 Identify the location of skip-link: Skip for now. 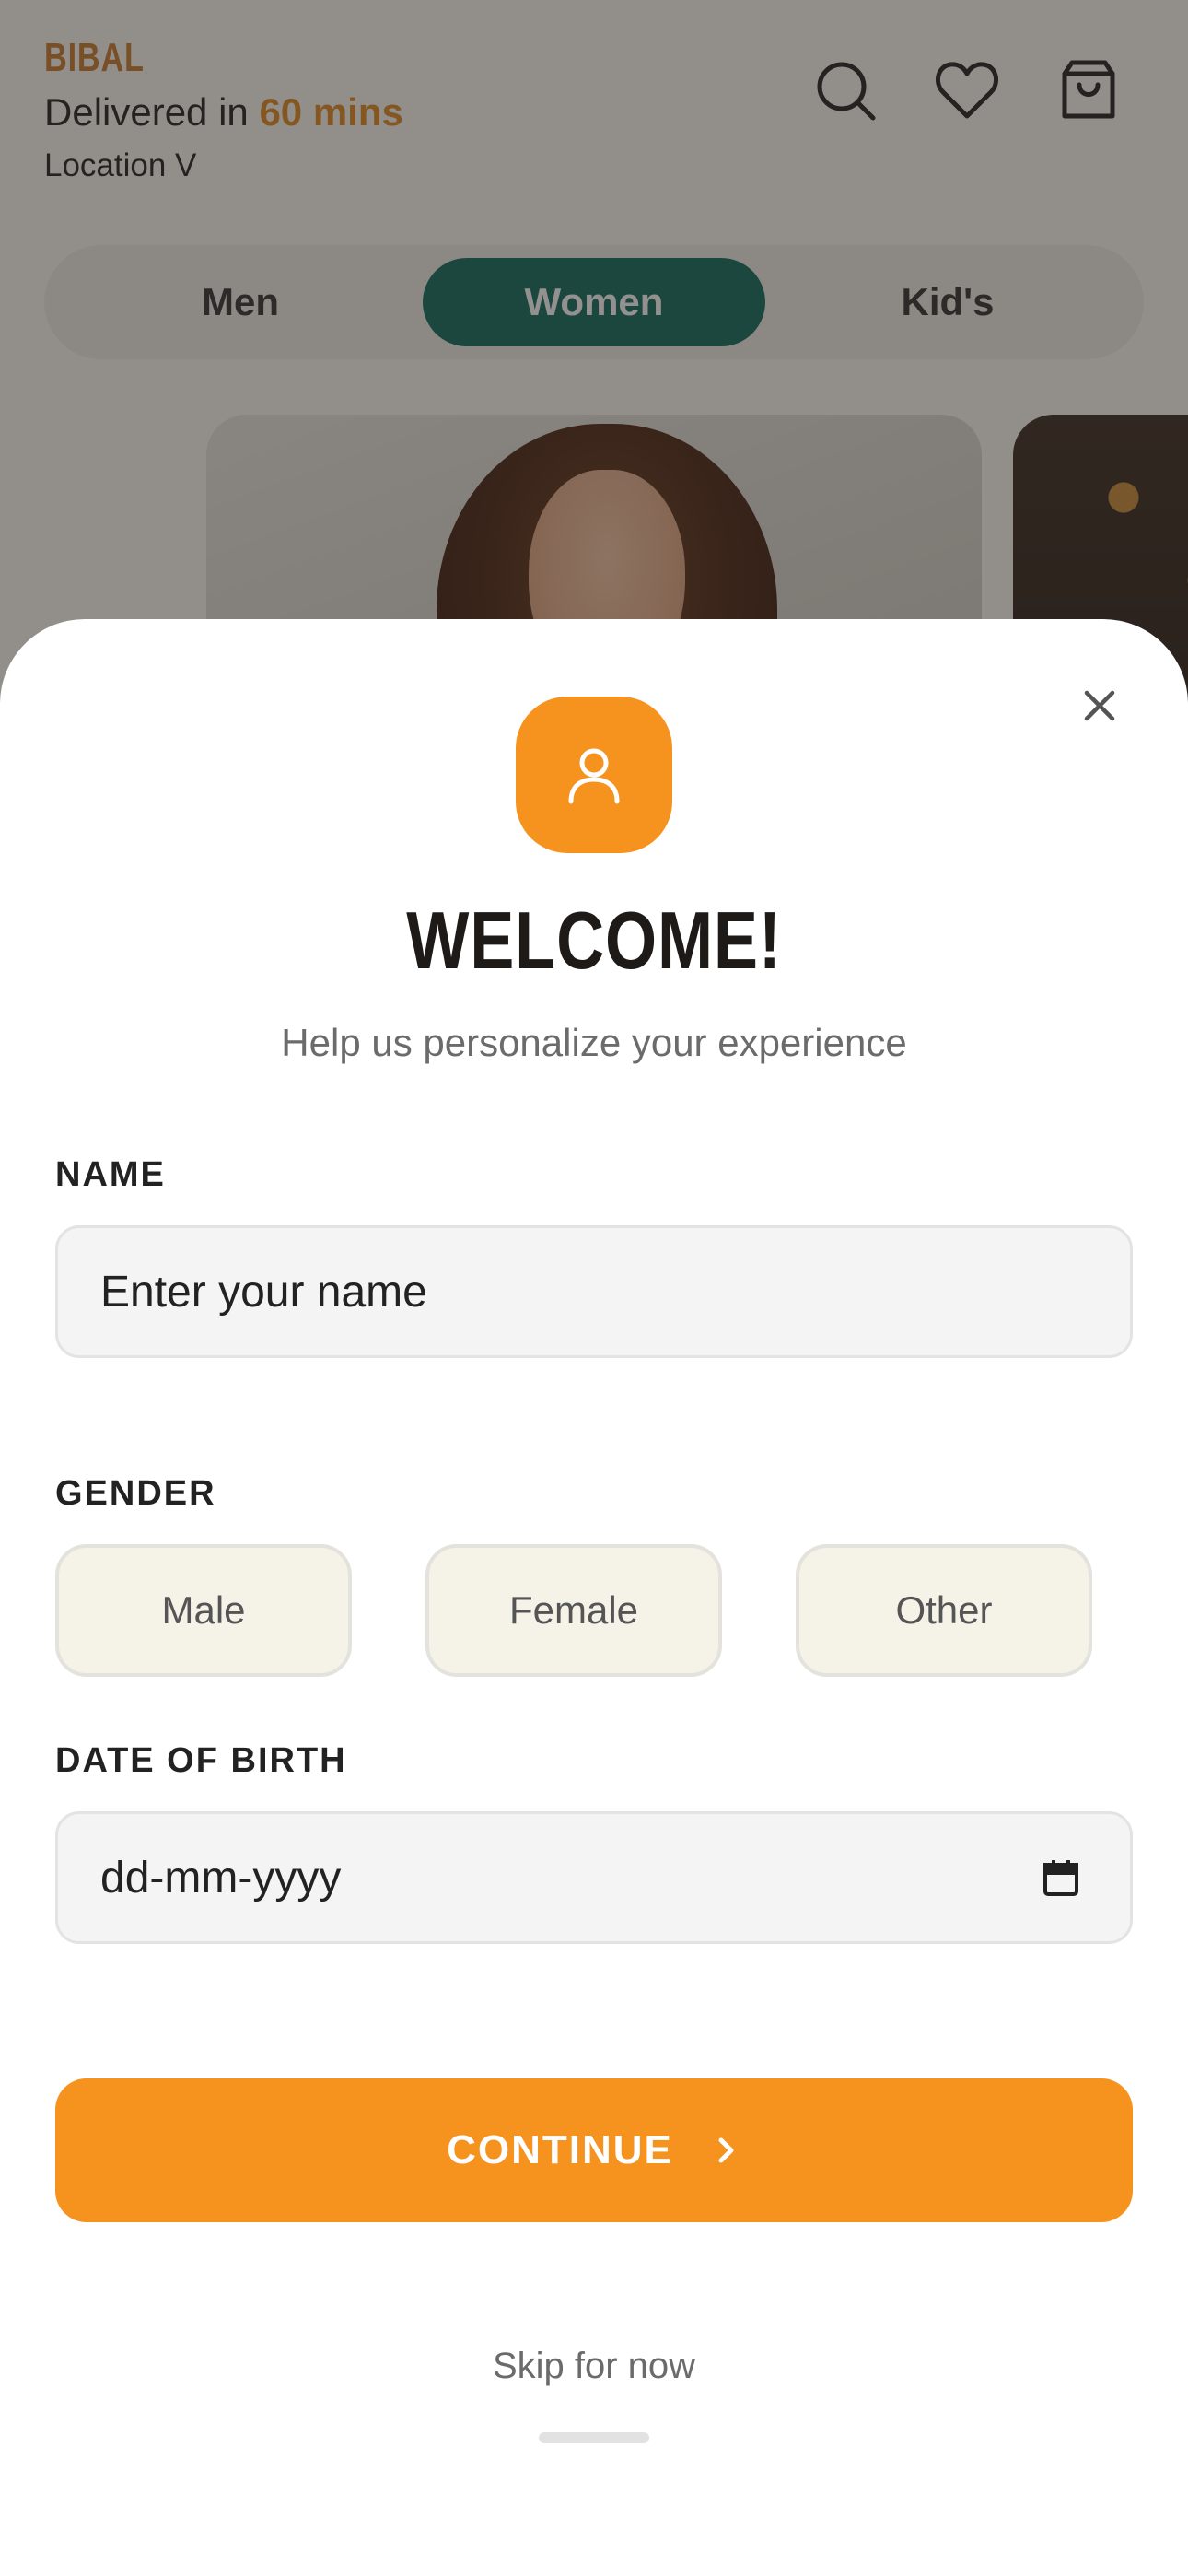
(594, 2366).